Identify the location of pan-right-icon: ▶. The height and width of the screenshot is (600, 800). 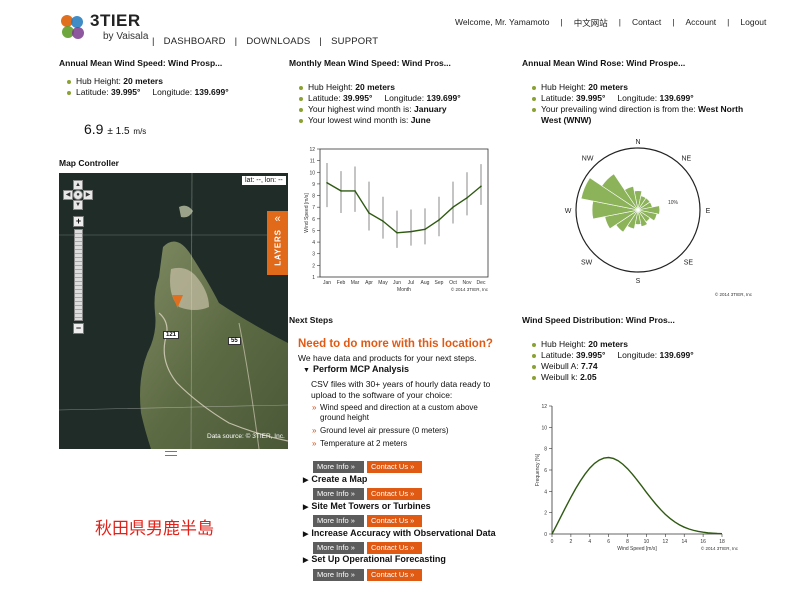
(88, 195).